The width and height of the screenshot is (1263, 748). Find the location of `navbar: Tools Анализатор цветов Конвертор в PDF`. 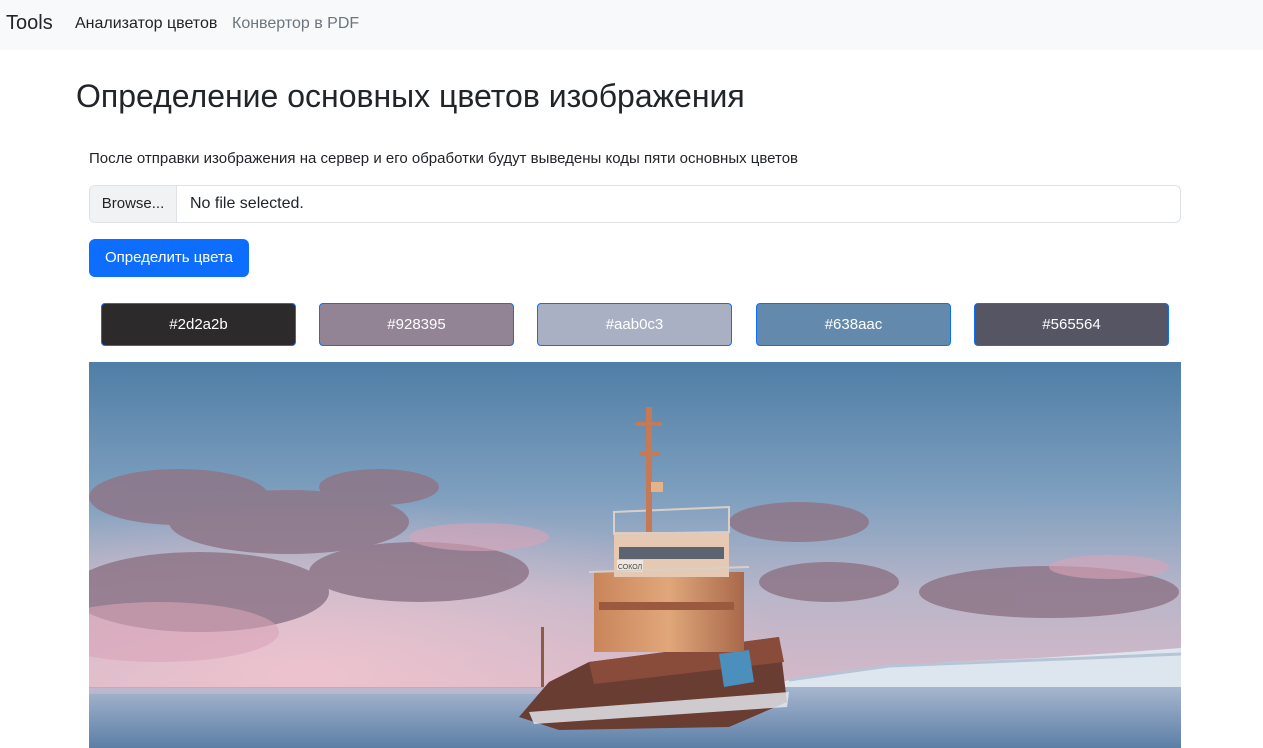

navbar: Tools Анализатор цветов Конвертор в PDF is located at coordinates (631, 25).